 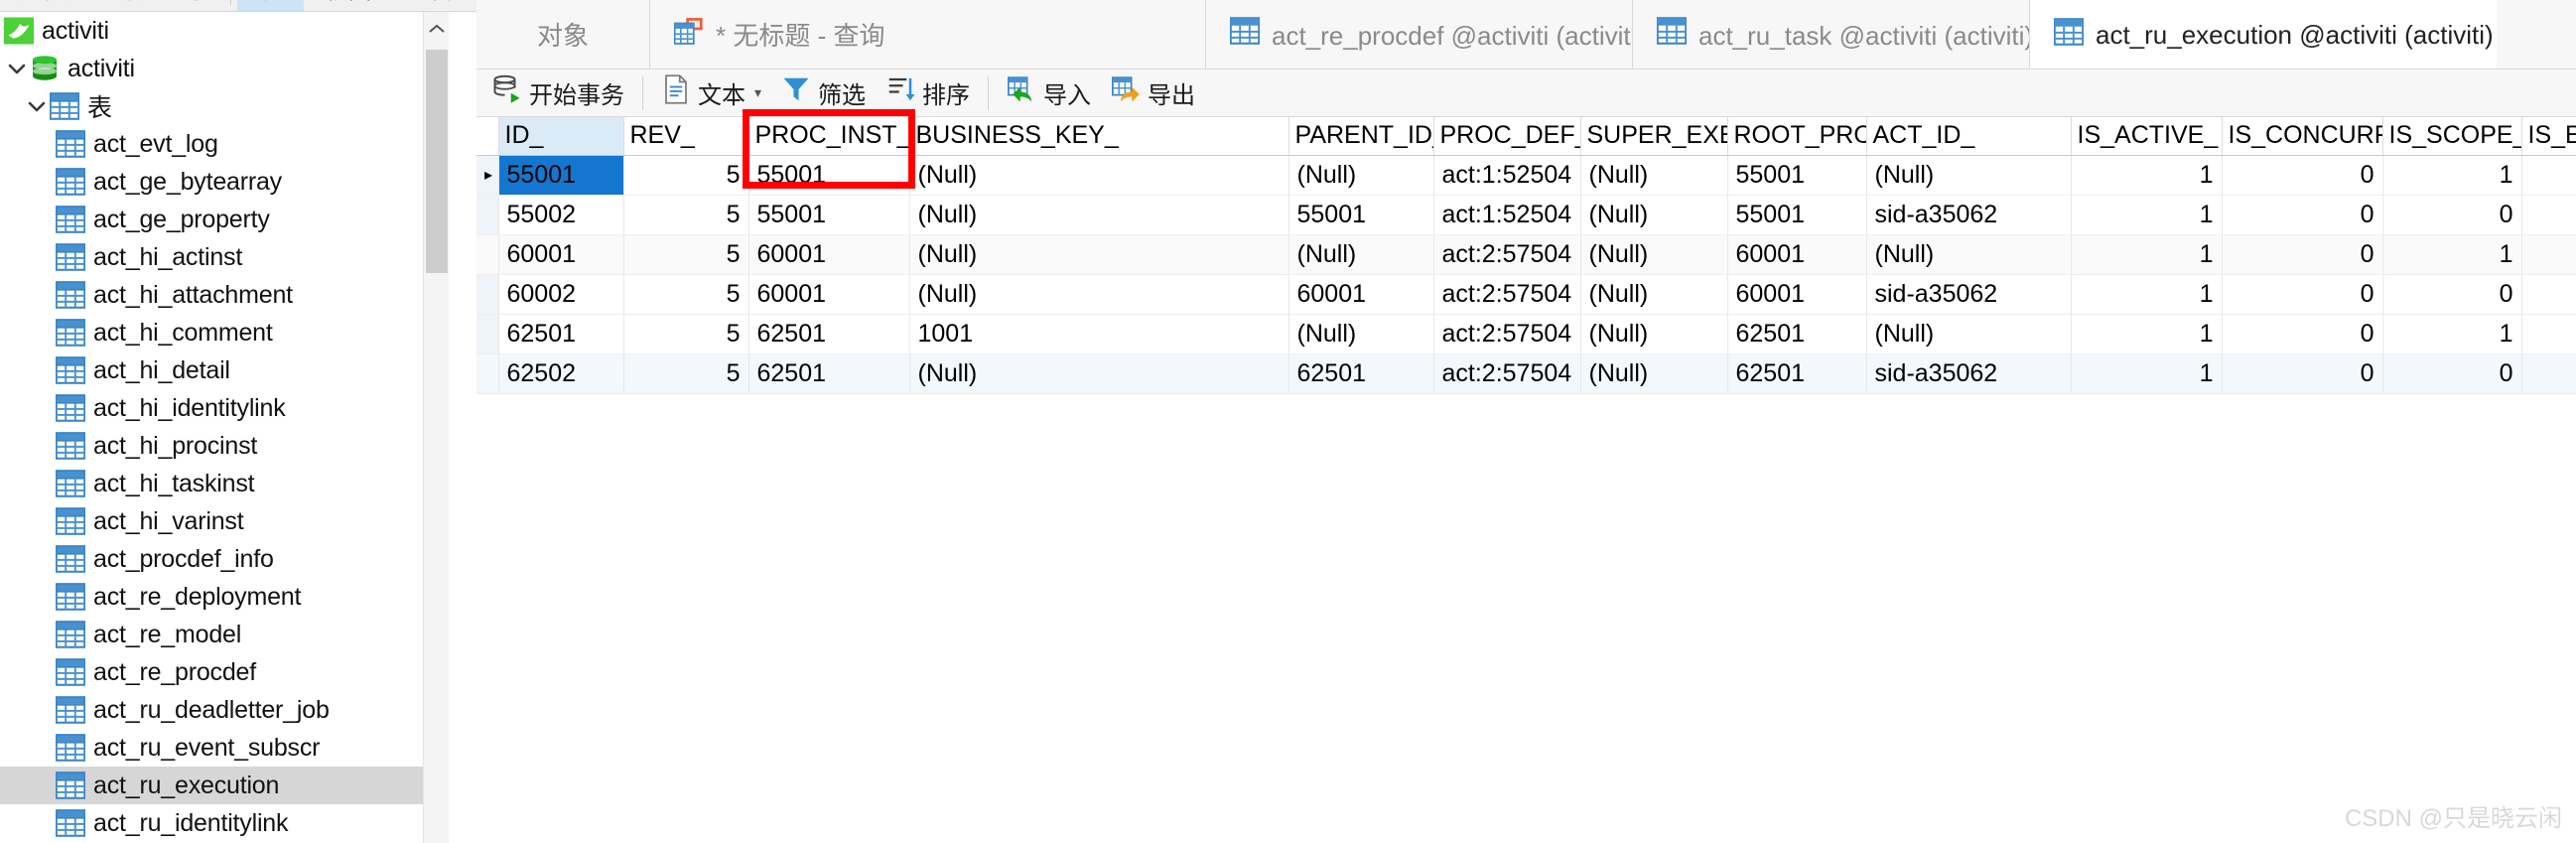 I want to click on column-header-IS_EVENT_SC: IS_EVENT_SC, so click(x=2548, y=136).